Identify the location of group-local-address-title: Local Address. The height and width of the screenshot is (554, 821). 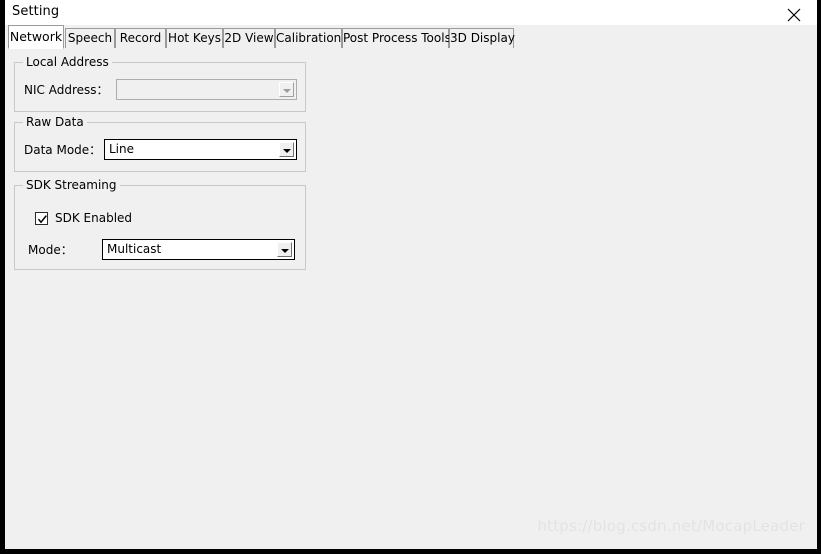
(67, 62).